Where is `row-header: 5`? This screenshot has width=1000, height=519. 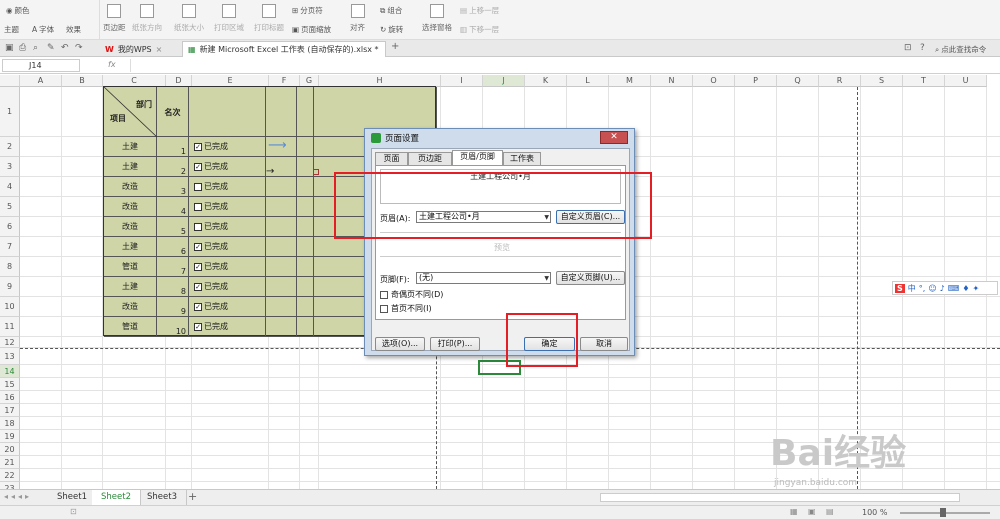 row-header: 5 is located at coordinates (10, 207).